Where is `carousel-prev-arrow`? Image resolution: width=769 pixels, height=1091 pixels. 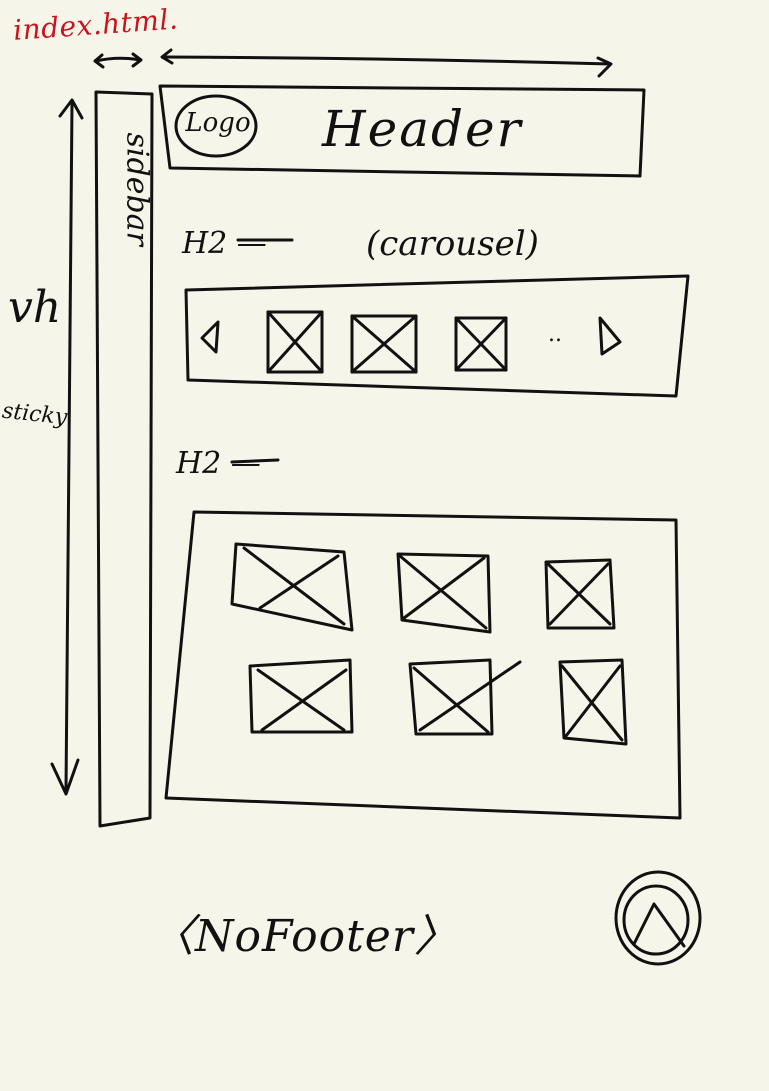
carousel-prev-arrow is located at coordinates (210, 337).